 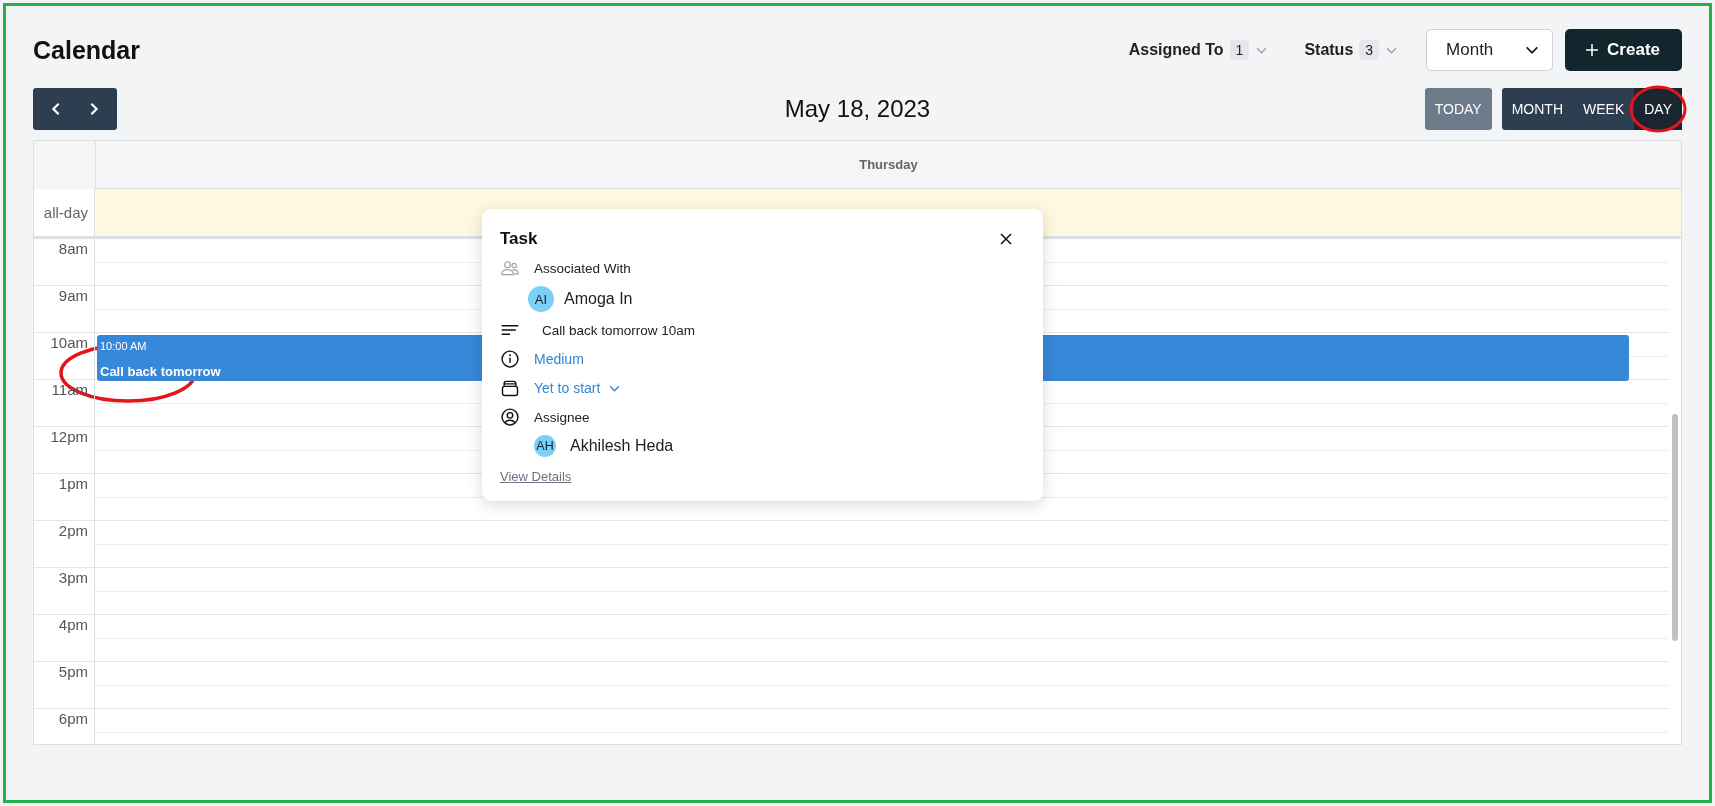 I want to click on page-title: Calendar, so click(x=86, y=50).